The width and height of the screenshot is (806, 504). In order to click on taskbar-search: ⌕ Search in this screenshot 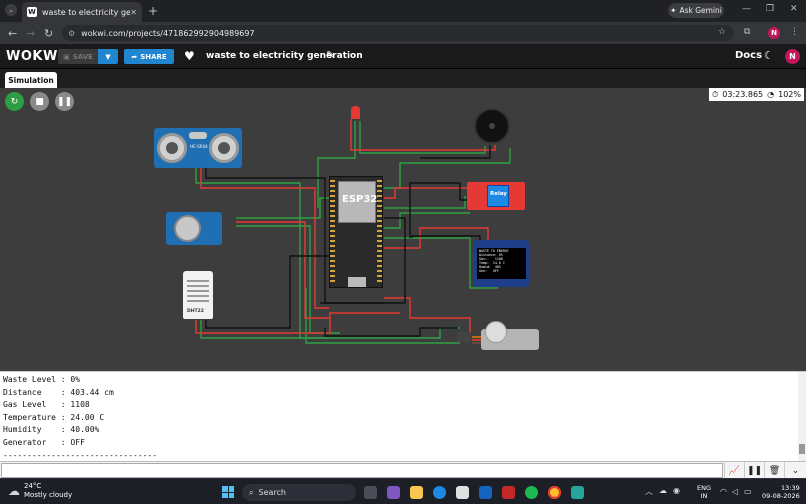, I will do `click(299, 492)`.